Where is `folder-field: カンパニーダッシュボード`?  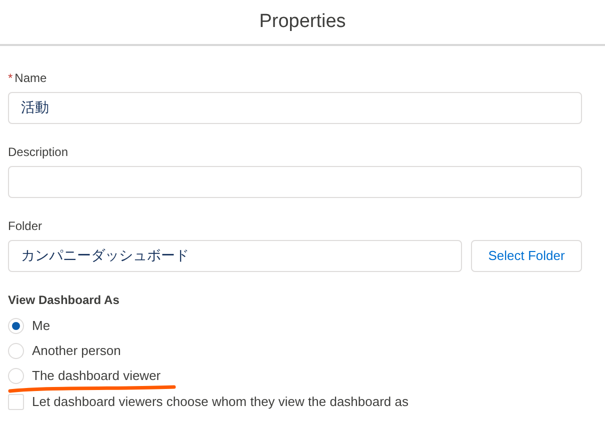
folder-field: カンパニーダッシュボード is located at coordinates (235, 256).